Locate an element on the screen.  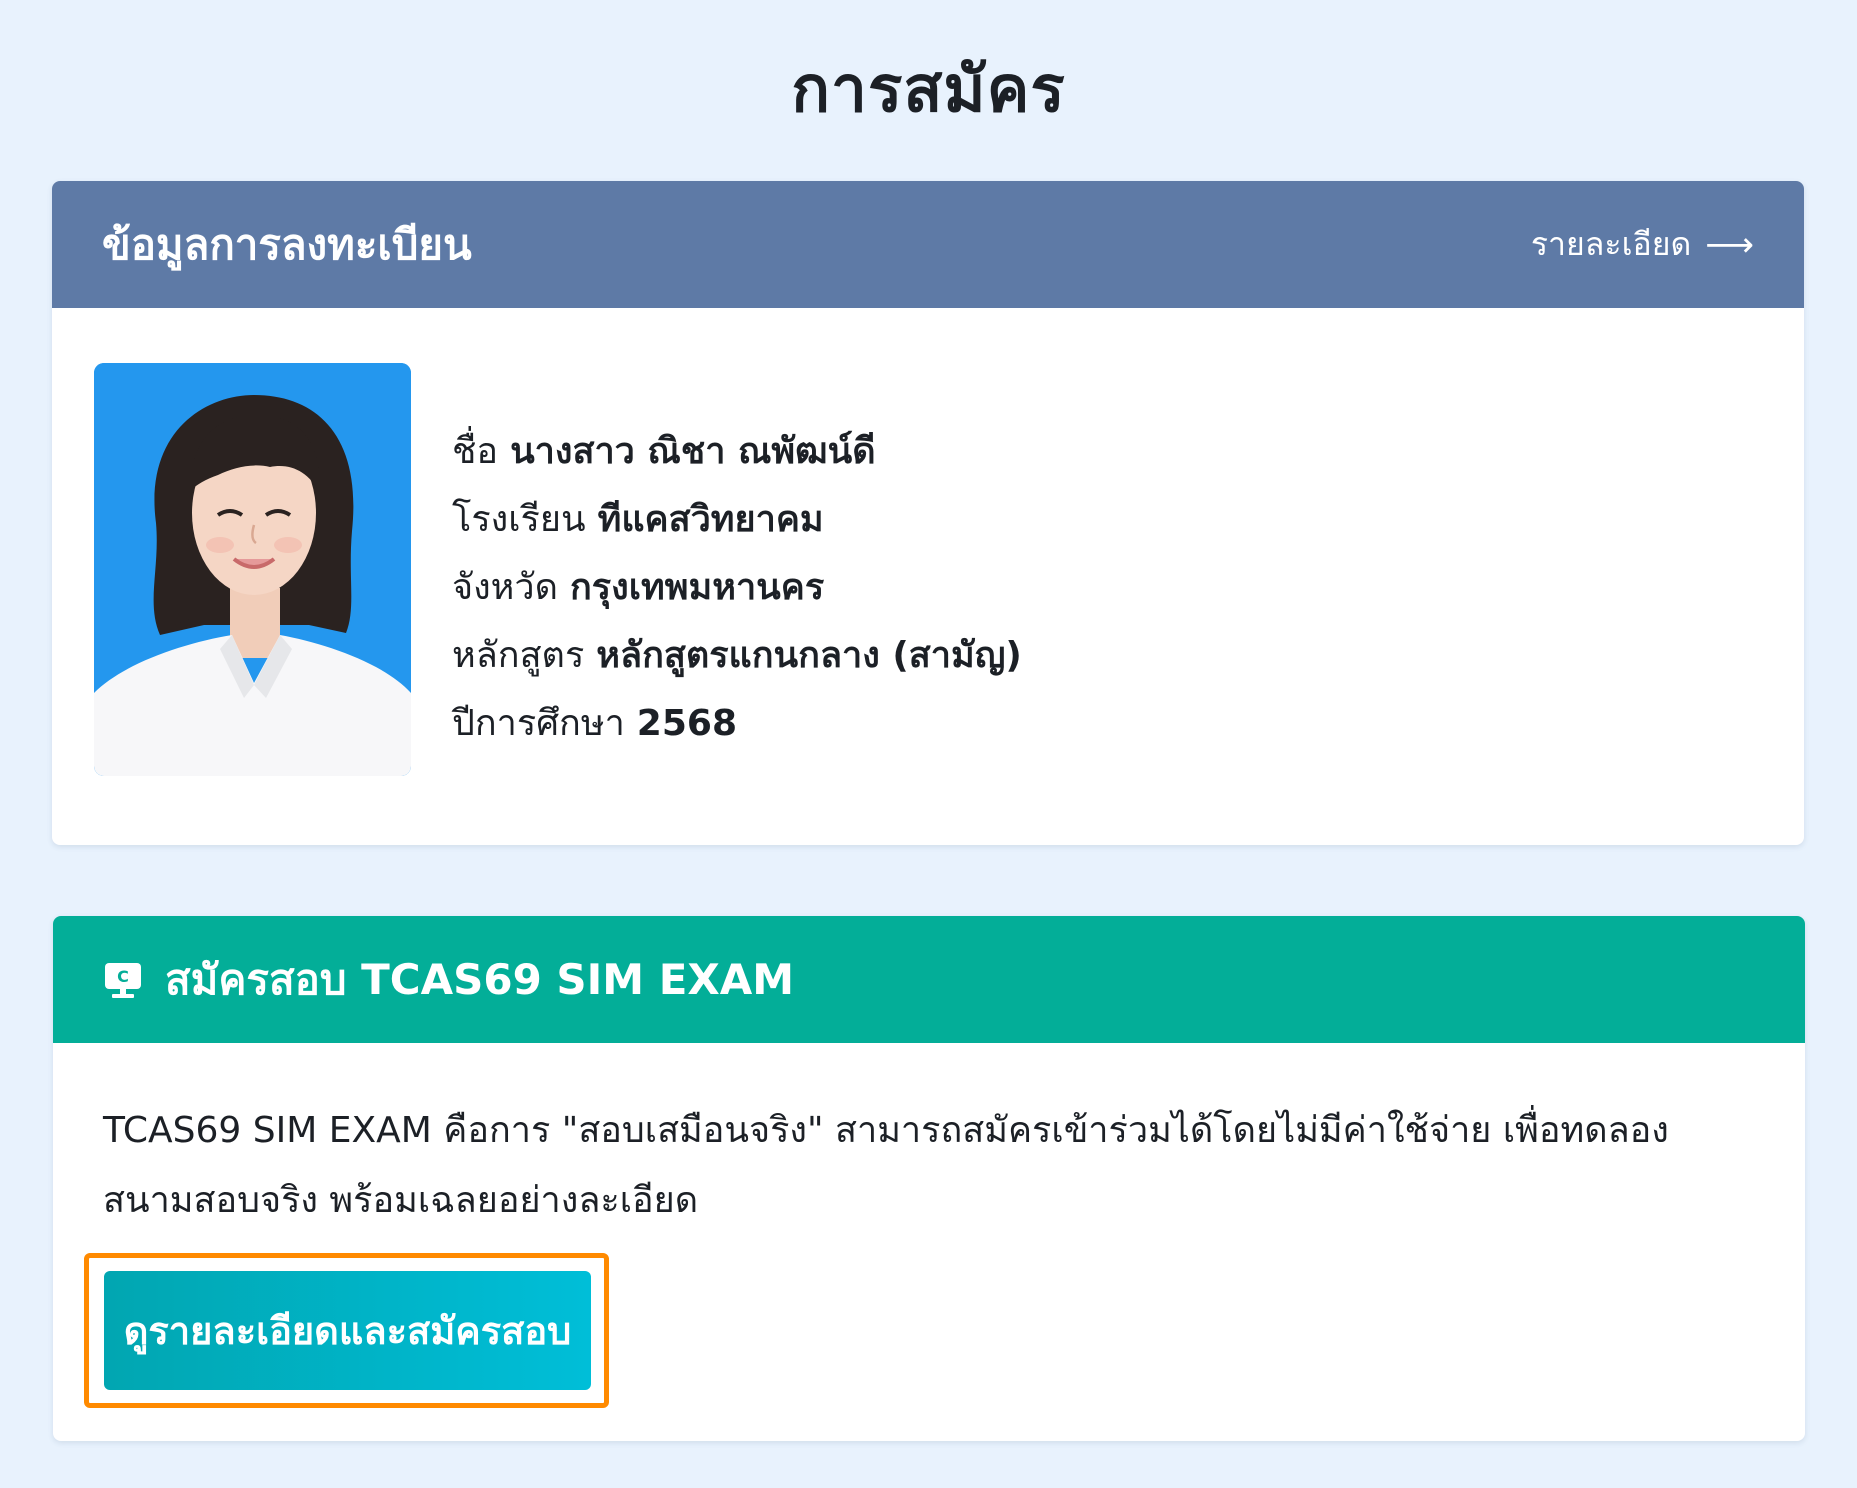
registration-header: ข้อมูลการลงทะเบียน รายละเอียด ⟶ is located at coordinates (928, 244).